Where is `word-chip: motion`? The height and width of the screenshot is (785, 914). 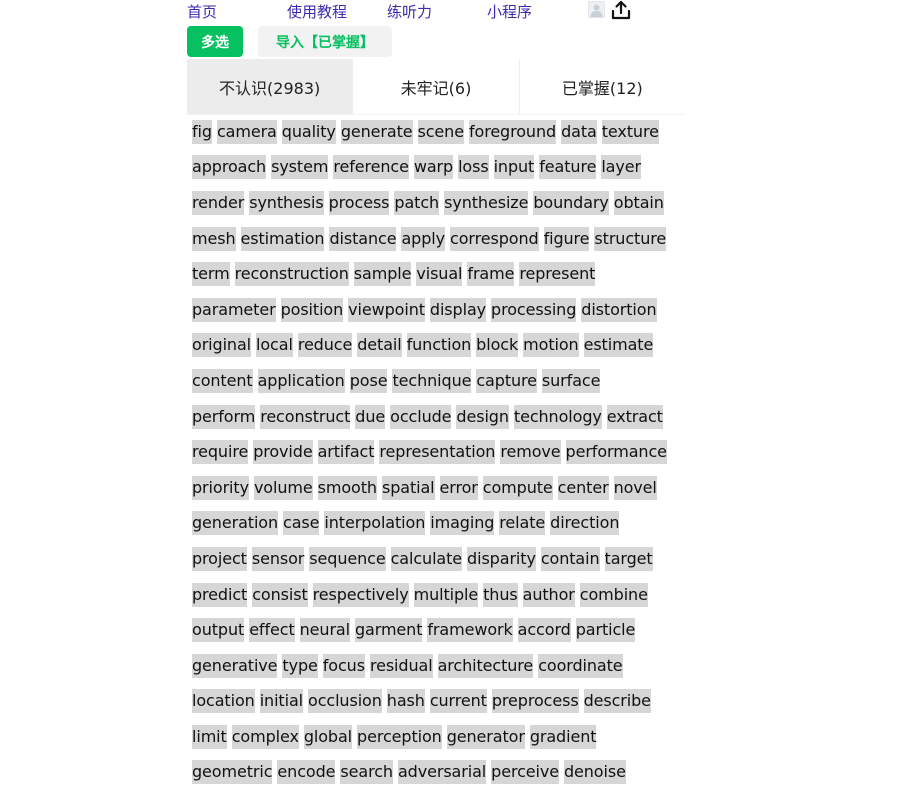
word-chip: motion is located at coordinates (551, 345).